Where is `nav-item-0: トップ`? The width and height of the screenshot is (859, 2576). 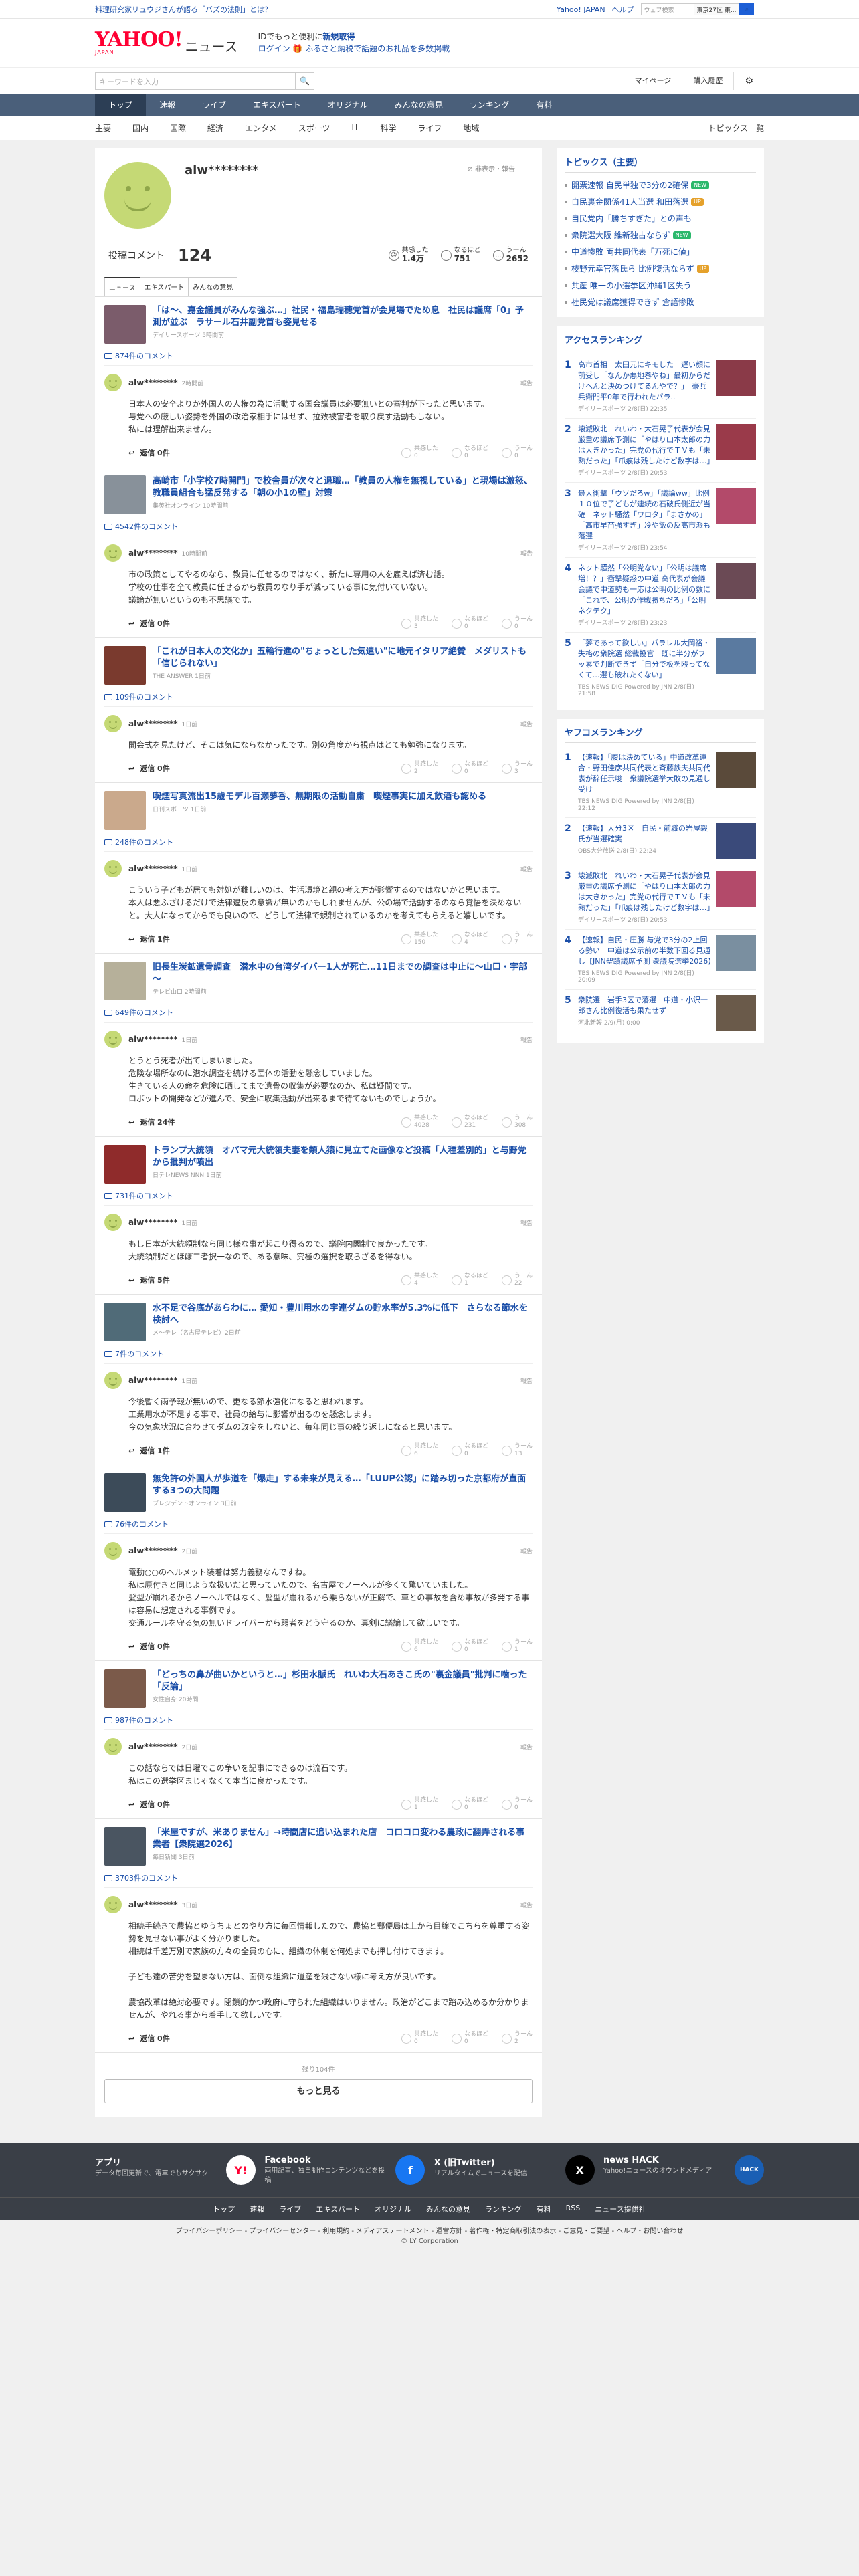
nav-item-0: トップ is located at coordinates (121, 105).